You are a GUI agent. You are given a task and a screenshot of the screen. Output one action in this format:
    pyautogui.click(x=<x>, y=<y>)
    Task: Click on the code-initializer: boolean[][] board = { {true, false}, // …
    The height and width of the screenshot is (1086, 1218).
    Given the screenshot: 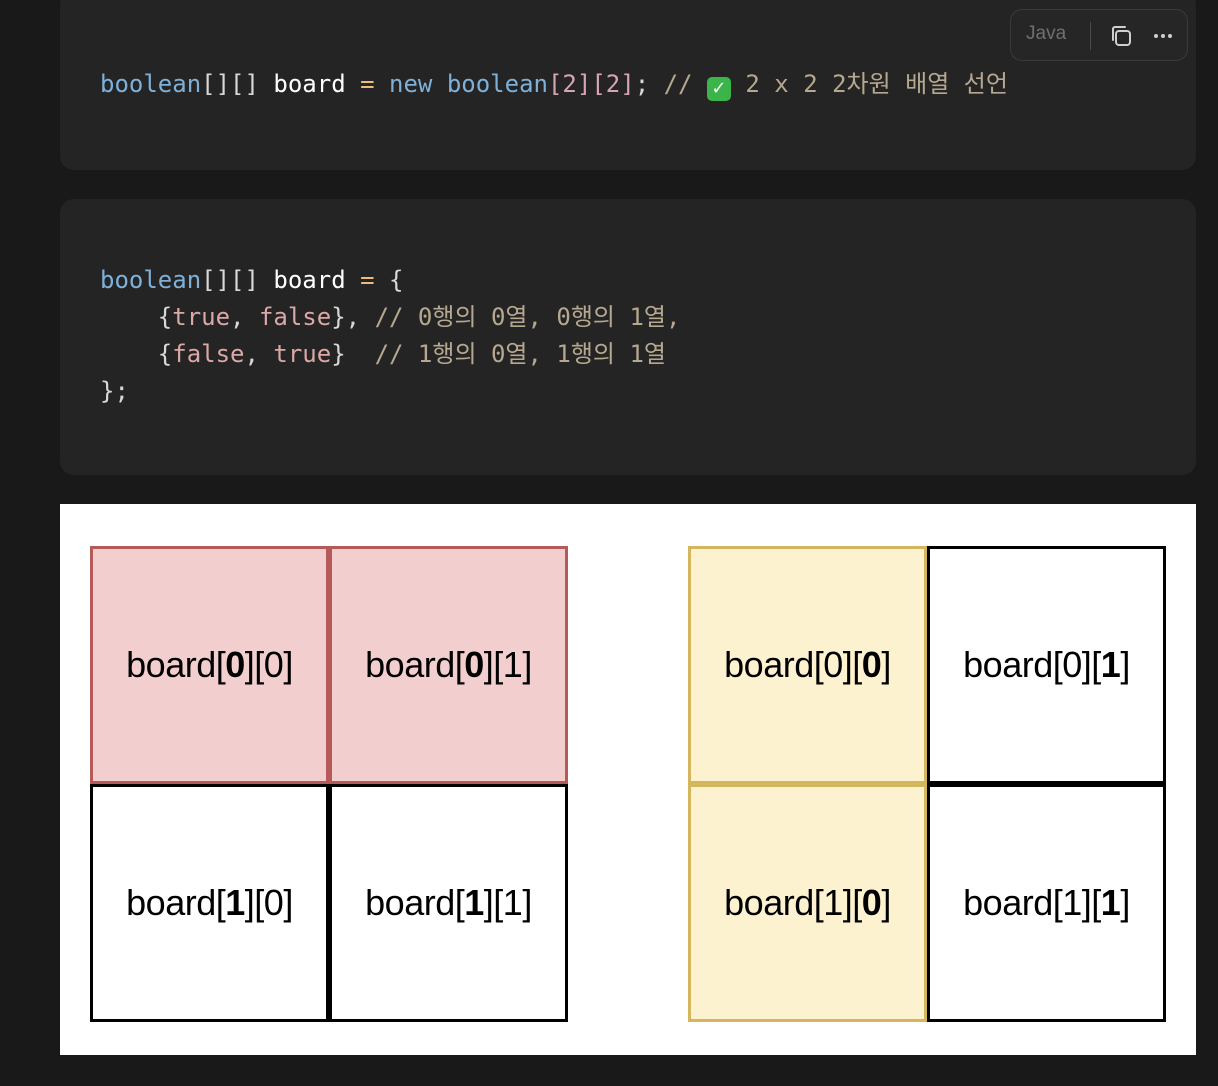 What is the action you would take?
    pyautogui.click(x=390, y=336)
    